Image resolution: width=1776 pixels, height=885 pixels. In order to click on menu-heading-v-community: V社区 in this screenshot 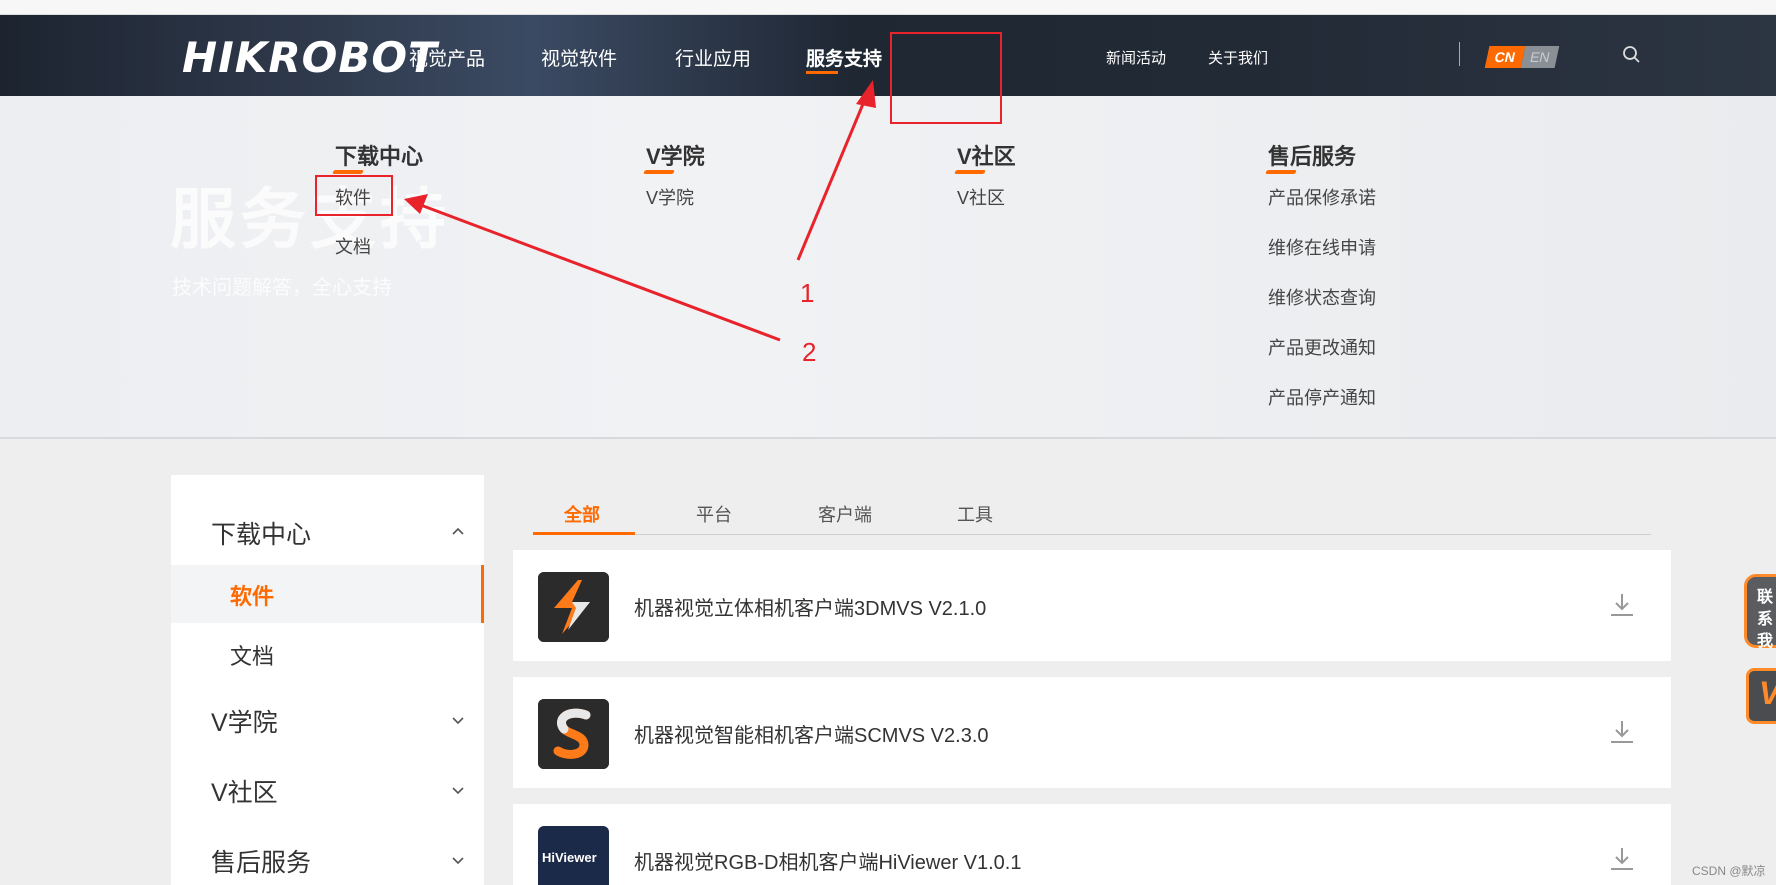, I will do `click(986, 155)`.